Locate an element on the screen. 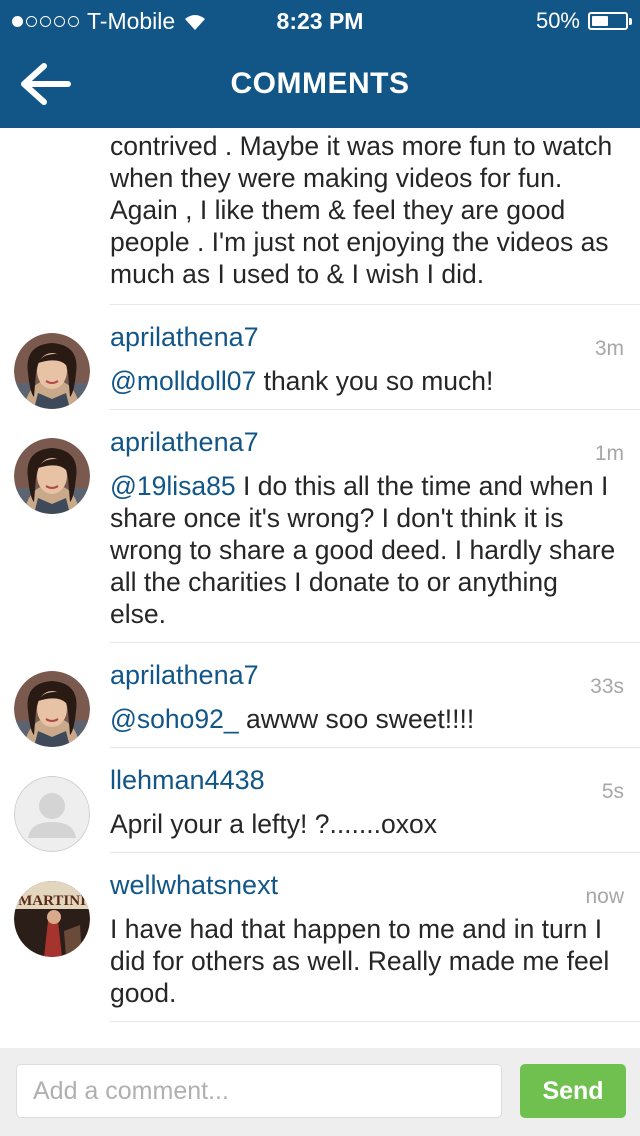  comment-text: @molldoll07 thank you so much! is located at coordinates (302, 381).